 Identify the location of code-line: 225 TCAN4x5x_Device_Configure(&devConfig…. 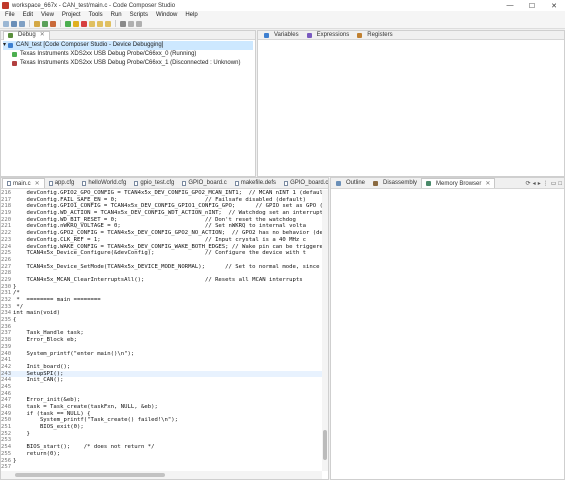
(161, 253).